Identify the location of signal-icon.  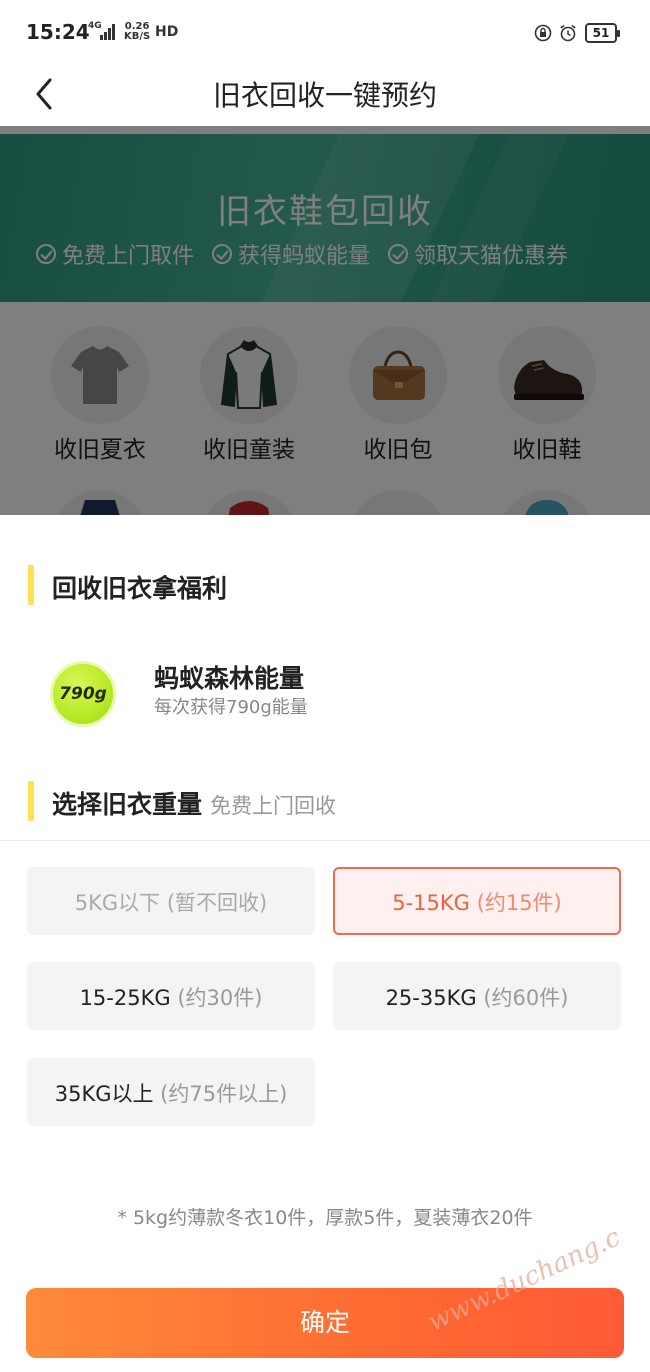
(109, 31).